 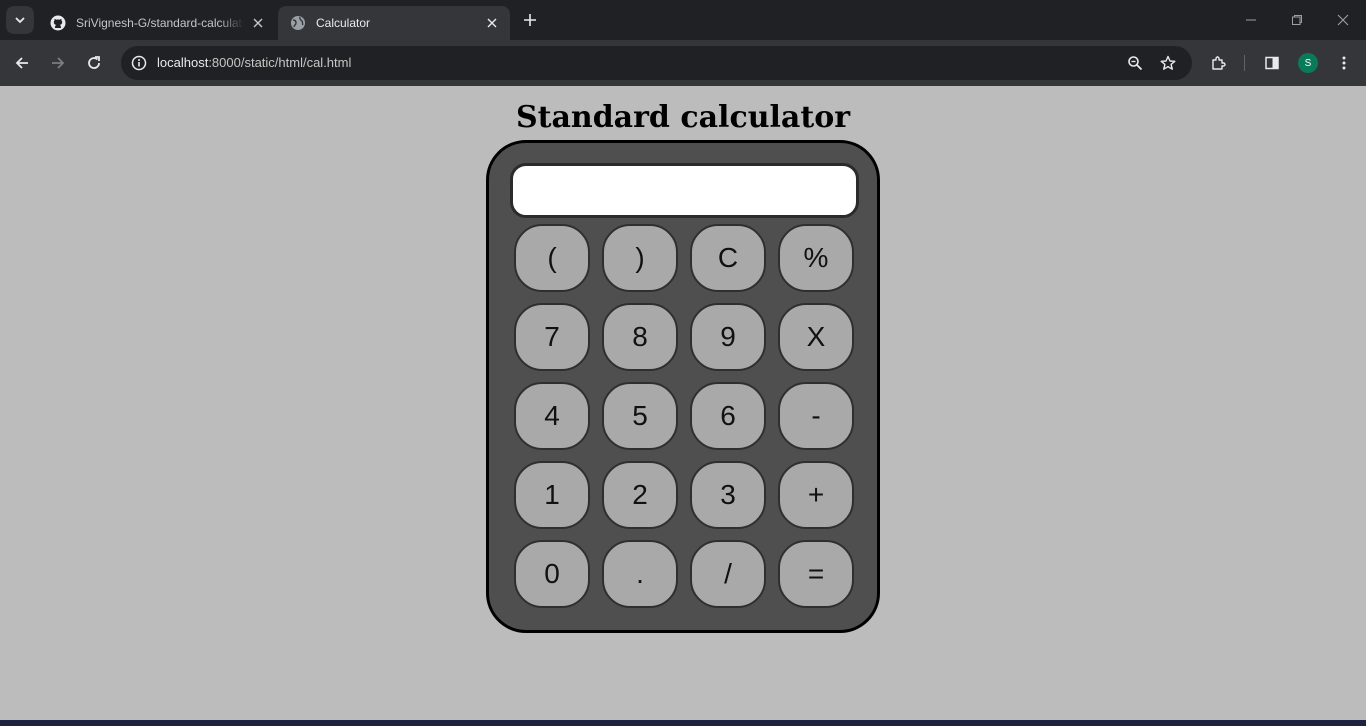 I want to click on minimize-icon, so click(x=1251, y=20).